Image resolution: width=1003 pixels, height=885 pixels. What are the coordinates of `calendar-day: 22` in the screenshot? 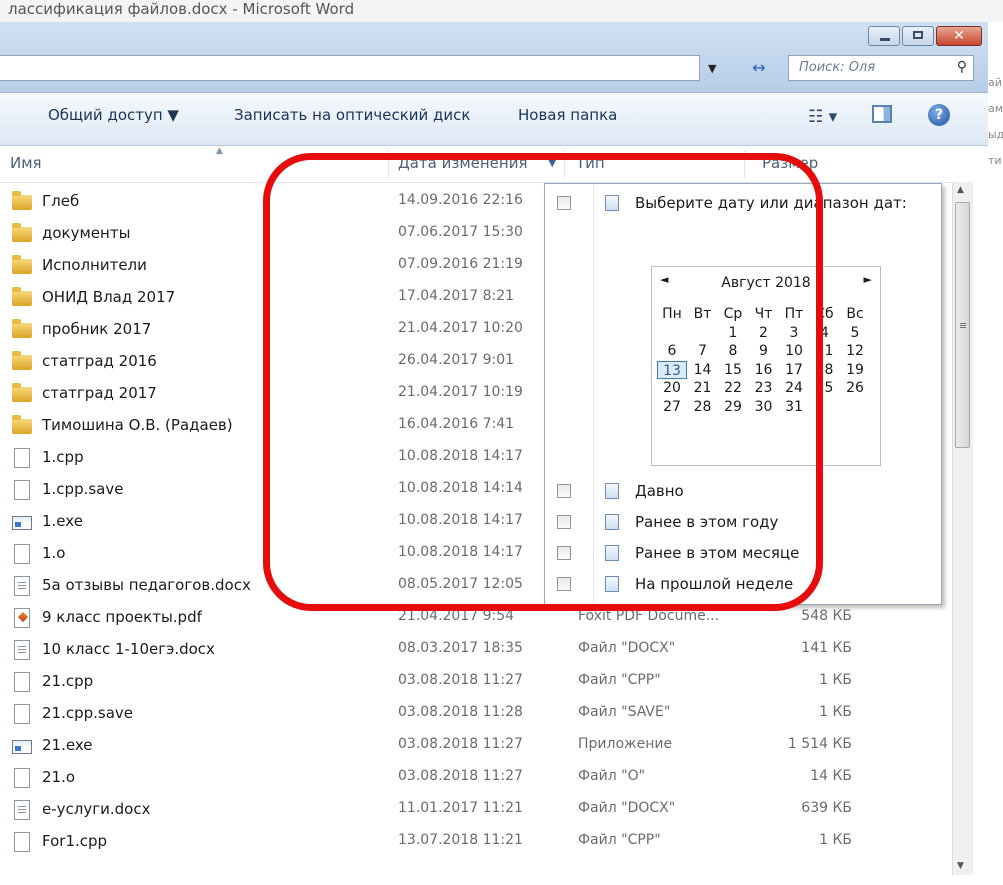 It's located at (733, 388).